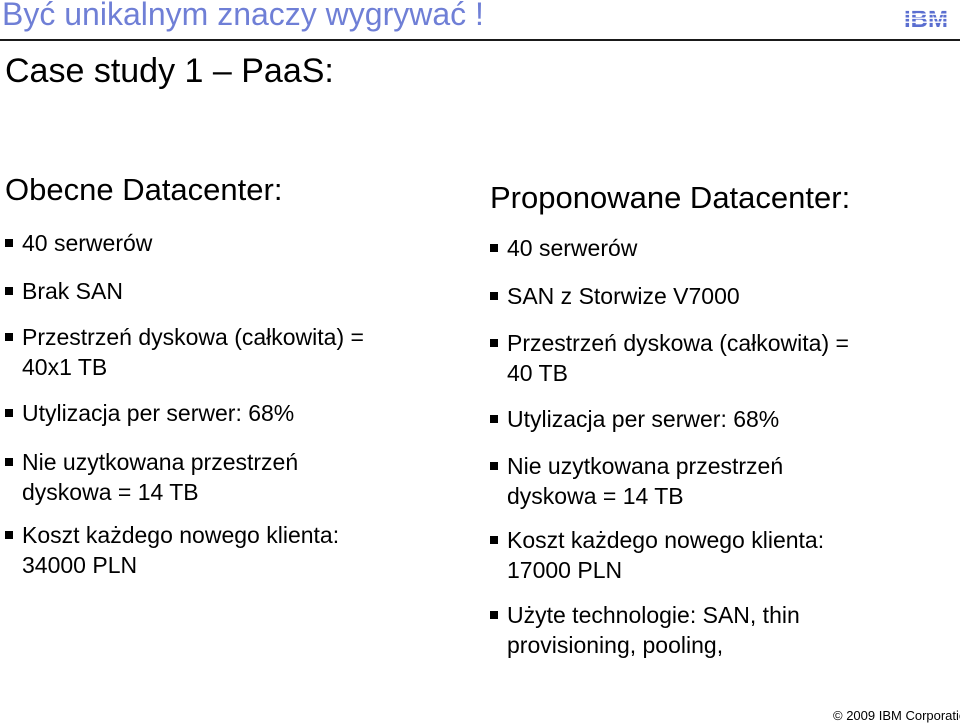  What do you see at coordinates (144, 189) in the screenshot?
I see `current-datacenter-heading: Obecne Datacenter:` at bounding box center [144, 189].